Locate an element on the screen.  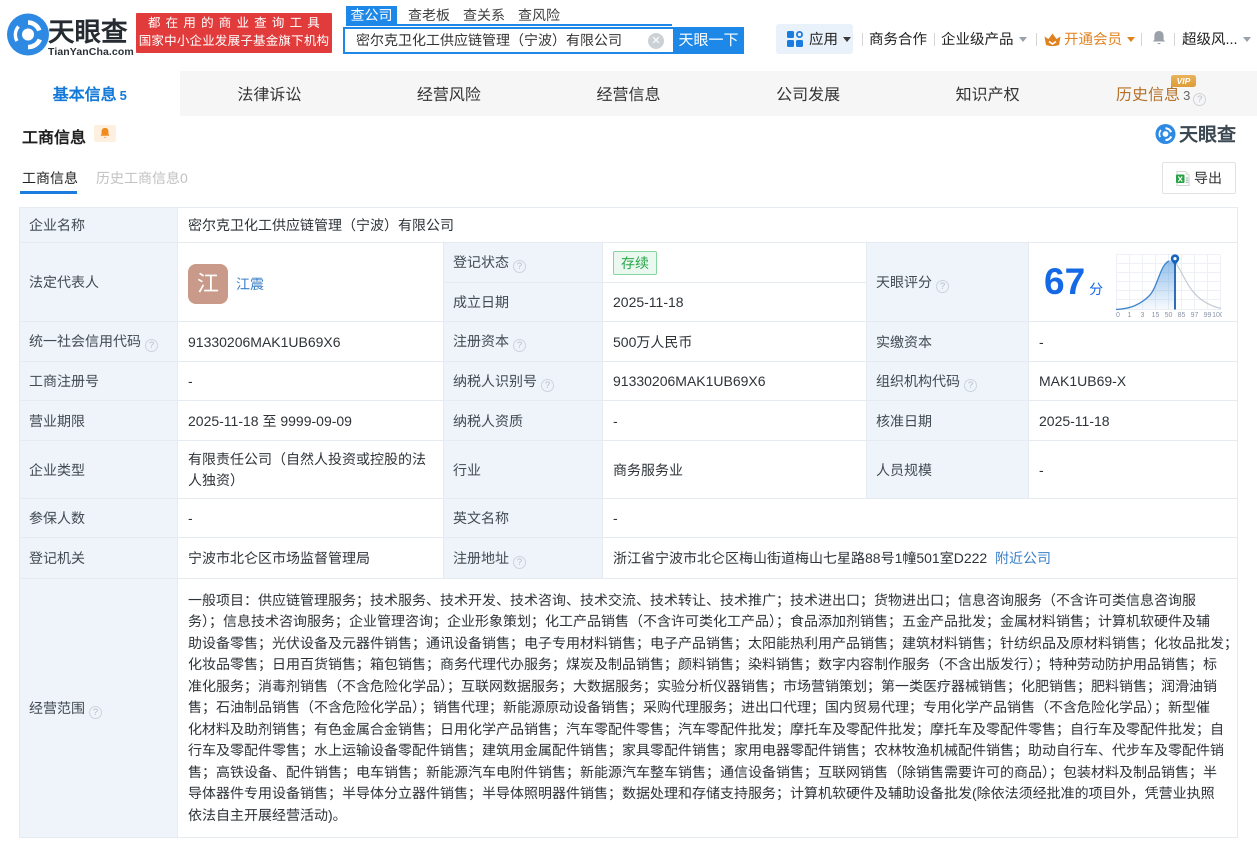
svg-text: 15 is located at coordinates (1156, 315).